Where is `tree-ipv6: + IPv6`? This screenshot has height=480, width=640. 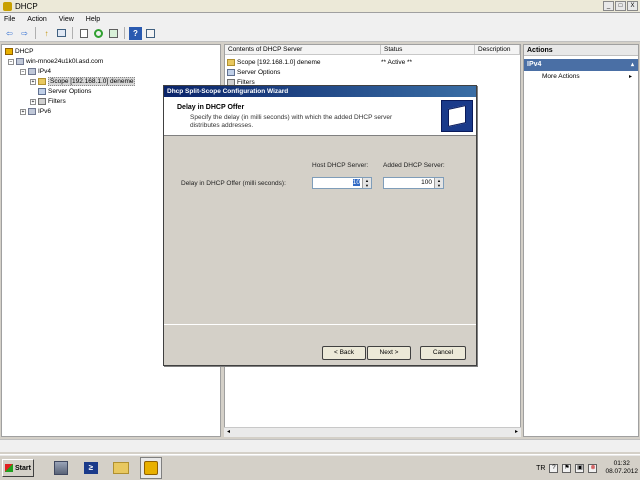 tree-ipv6: + IPv6 is located at coordinates (35, 111).